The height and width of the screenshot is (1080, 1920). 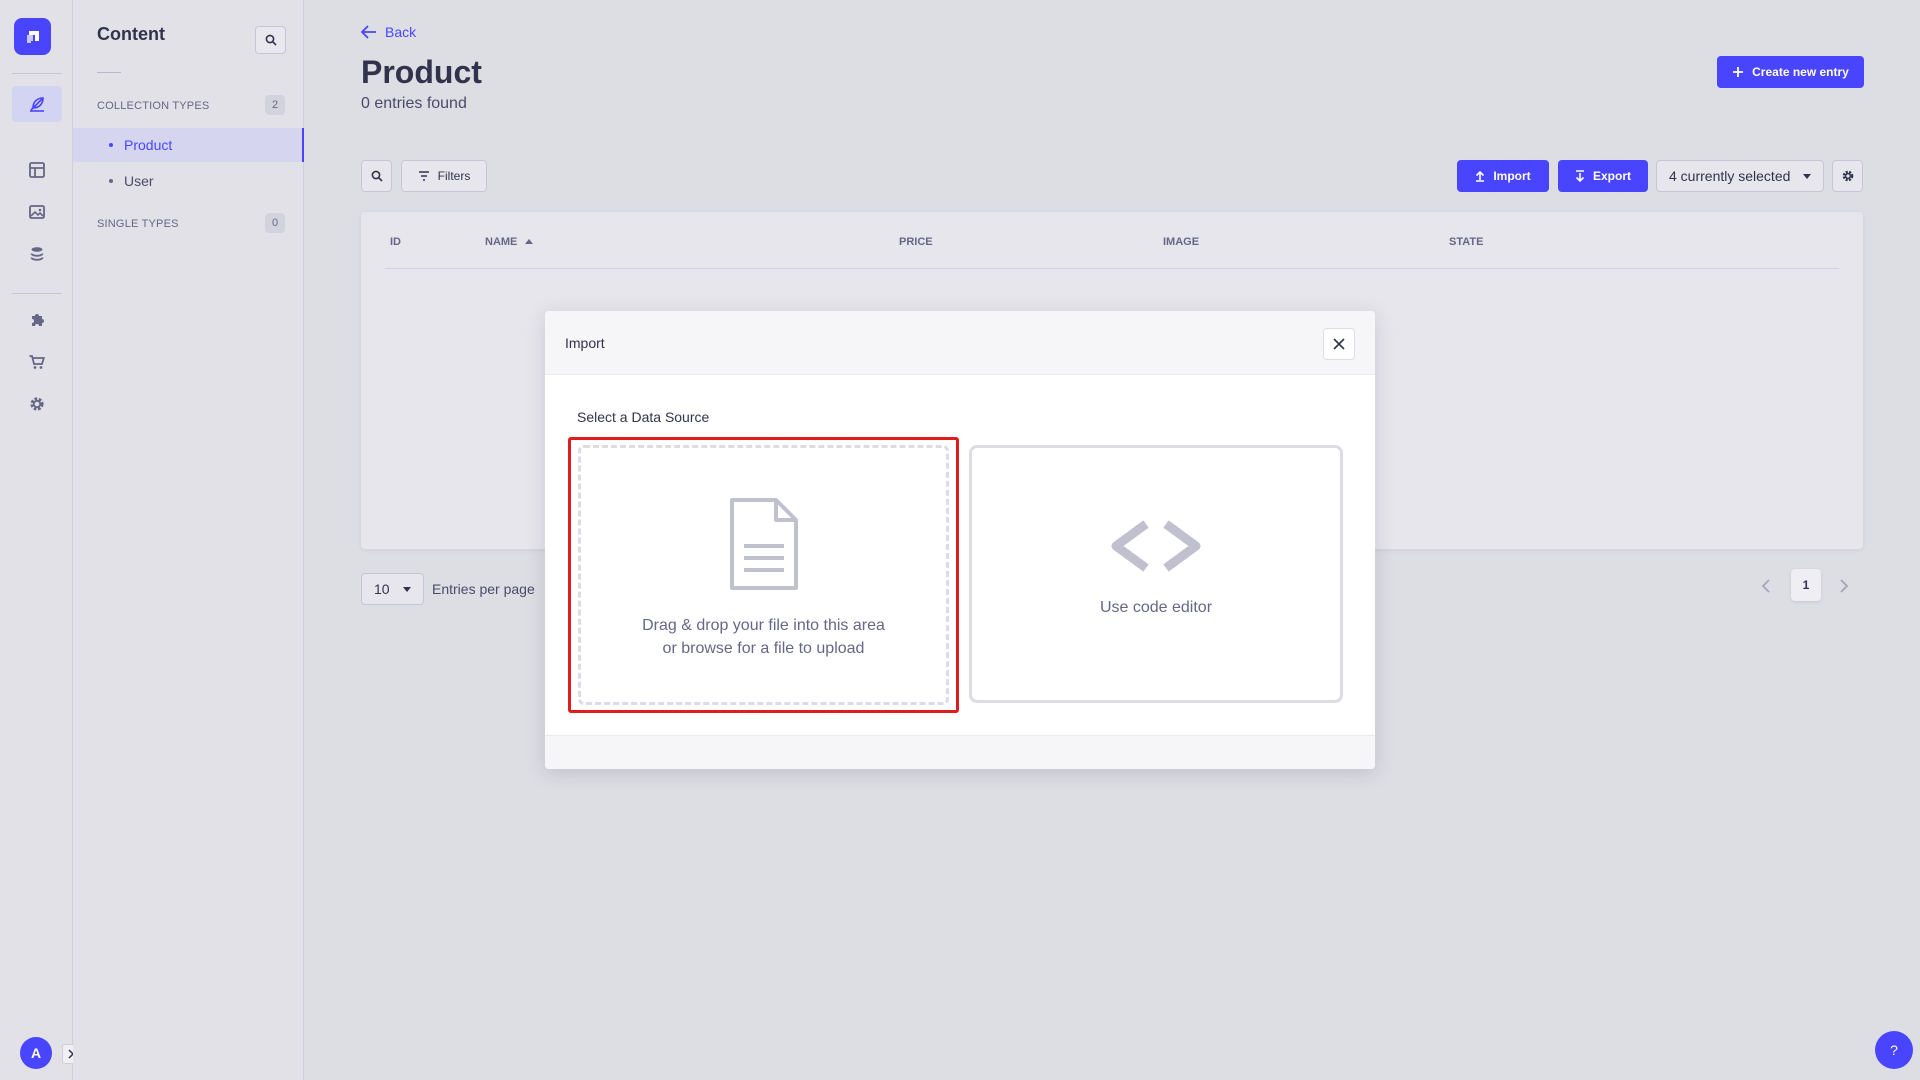 I want to click on file-icon, so click(x=763, y=544).